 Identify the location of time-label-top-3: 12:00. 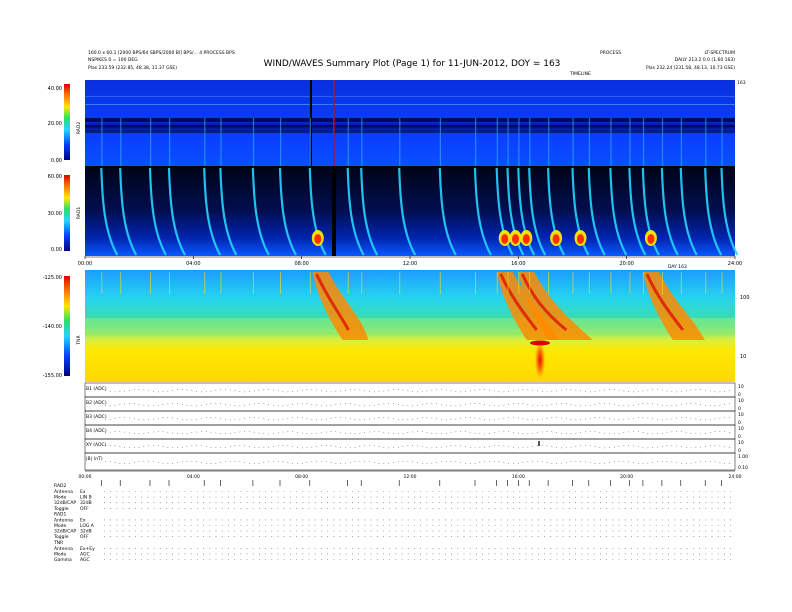
(410, 264).